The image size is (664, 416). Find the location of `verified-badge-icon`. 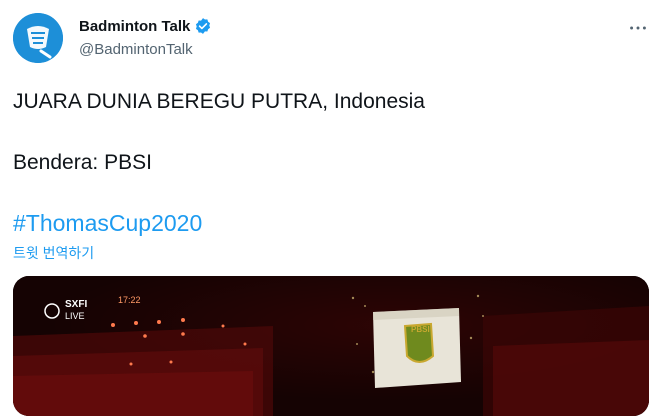

verified-badge-icon is located at coordinates (203, 26).